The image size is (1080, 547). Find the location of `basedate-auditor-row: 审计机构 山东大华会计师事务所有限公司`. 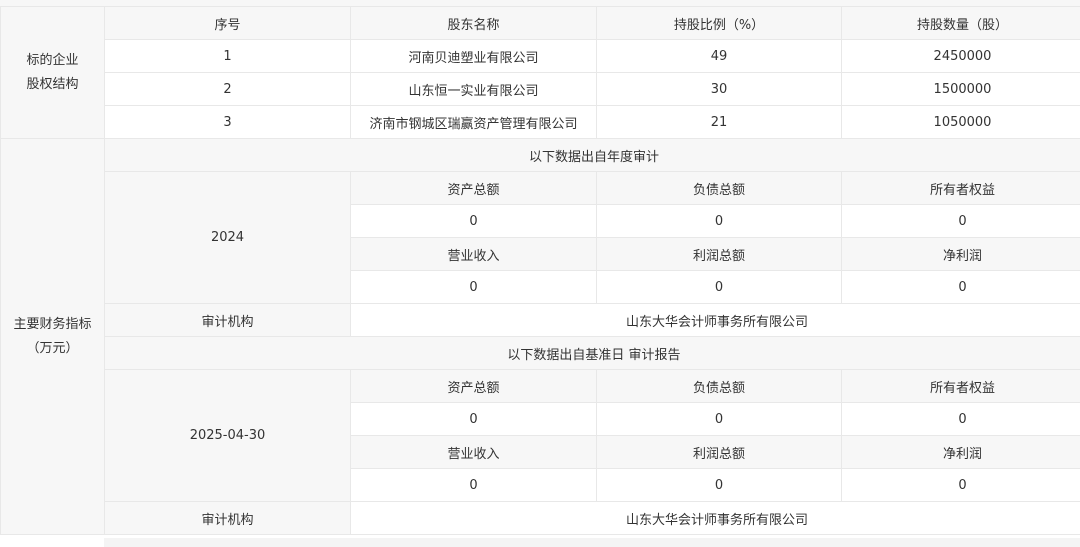

basedate-auditor-row: 审计机构 山东大华会计师事务所有限公司 is located at coordinates (540, 518).